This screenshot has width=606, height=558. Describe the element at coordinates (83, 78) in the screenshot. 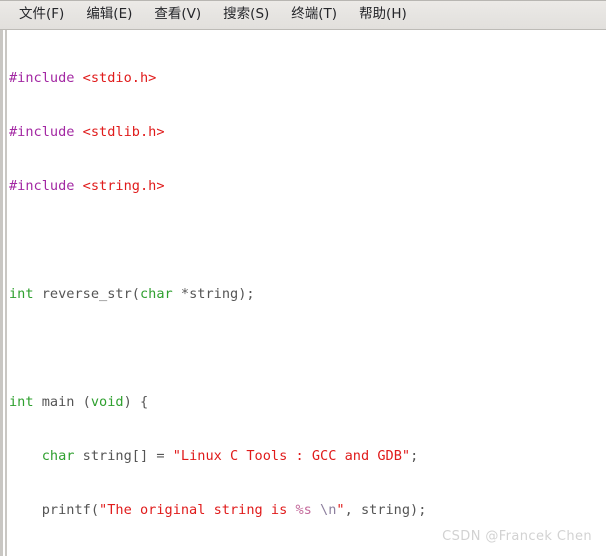

I see `code-line: #include <stdio.h>` at that location.